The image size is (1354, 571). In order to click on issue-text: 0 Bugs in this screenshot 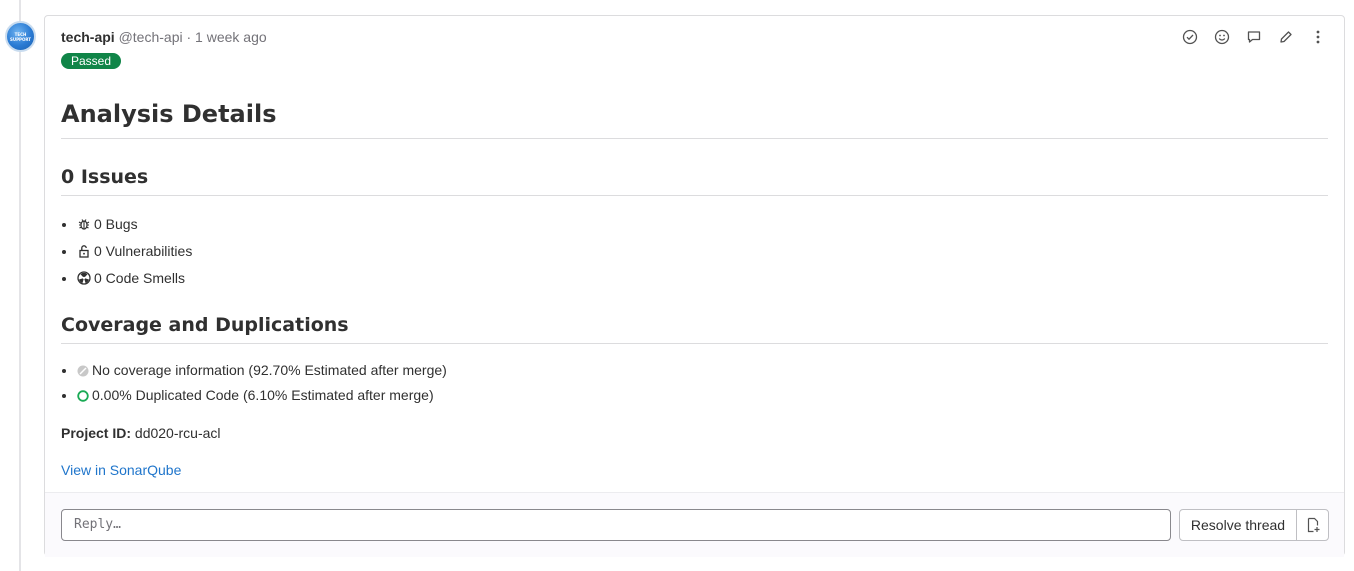, I will do `click(116, 224)`.